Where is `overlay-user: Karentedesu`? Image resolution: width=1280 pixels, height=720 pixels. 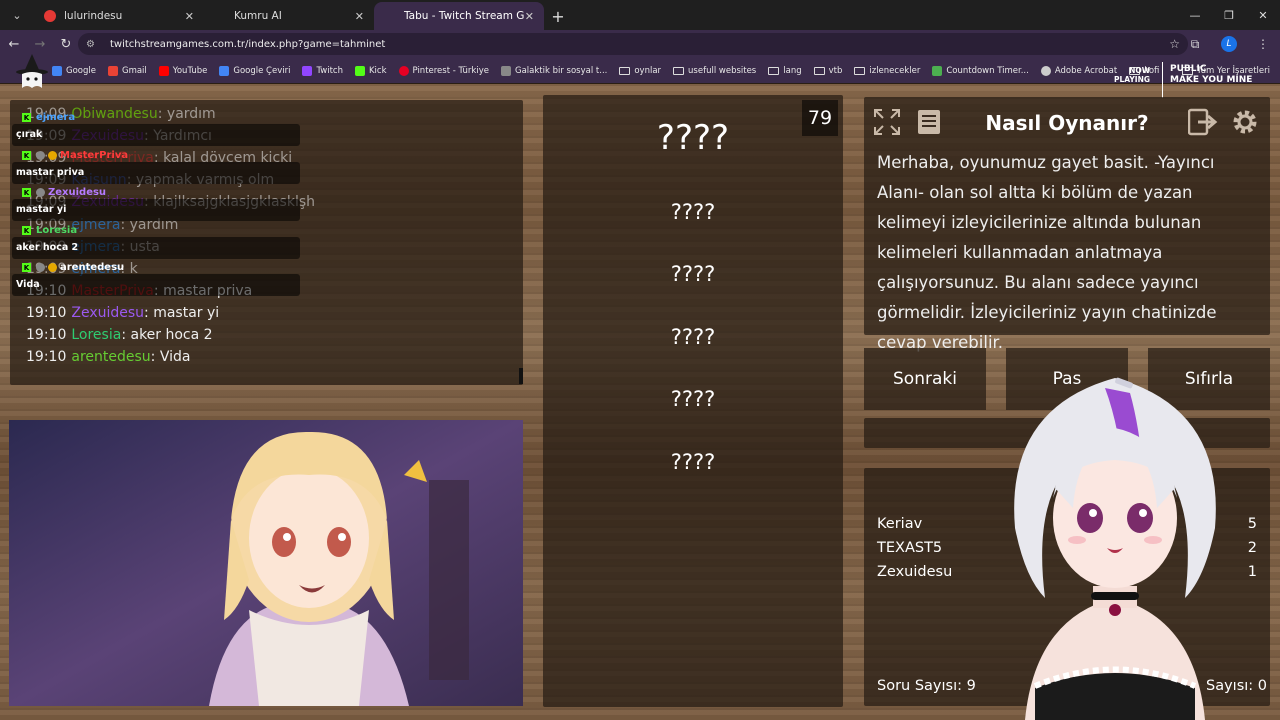 overlay-user: Karentedesu is located at coordinates (73, 267).